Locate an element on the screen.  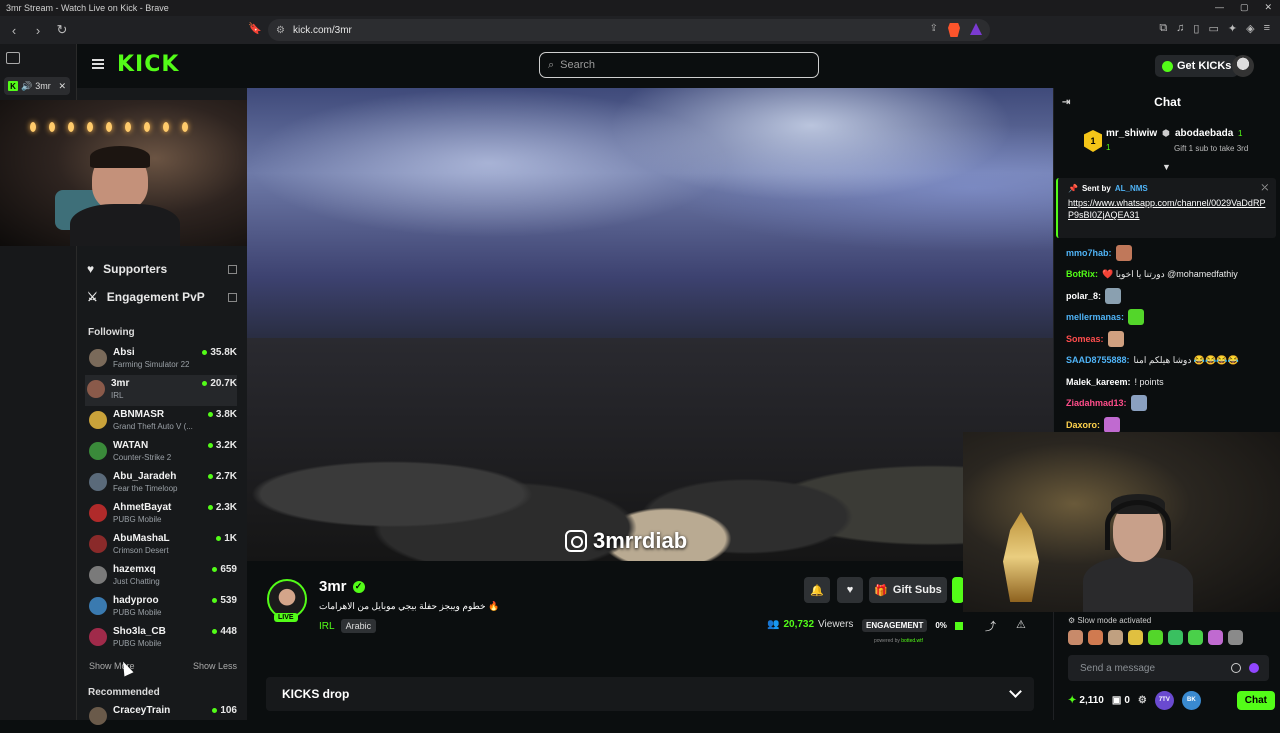
channel-name: 3mr is located at coordinates (333, 586).